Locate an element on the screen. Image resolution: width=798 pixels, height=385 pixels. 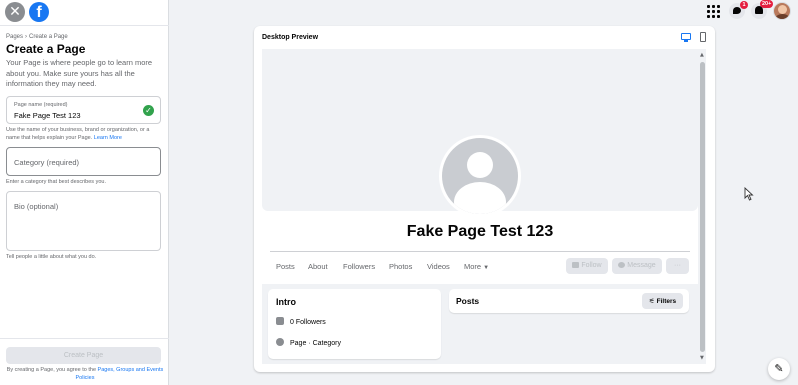
category-placeholder: Category (required) is located at coordinates (47, 162).